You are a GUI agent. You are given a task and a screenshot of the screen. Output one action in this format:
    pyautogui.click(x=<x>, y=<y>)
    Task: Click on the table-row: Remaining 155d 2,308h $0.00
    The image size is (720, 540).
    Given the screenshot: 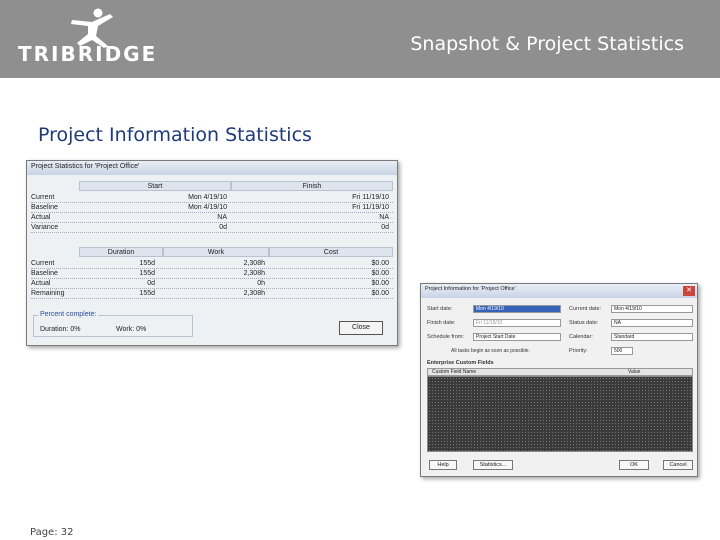 What is the action you would take?
    pyautogui.click(x=212, y=294)
    